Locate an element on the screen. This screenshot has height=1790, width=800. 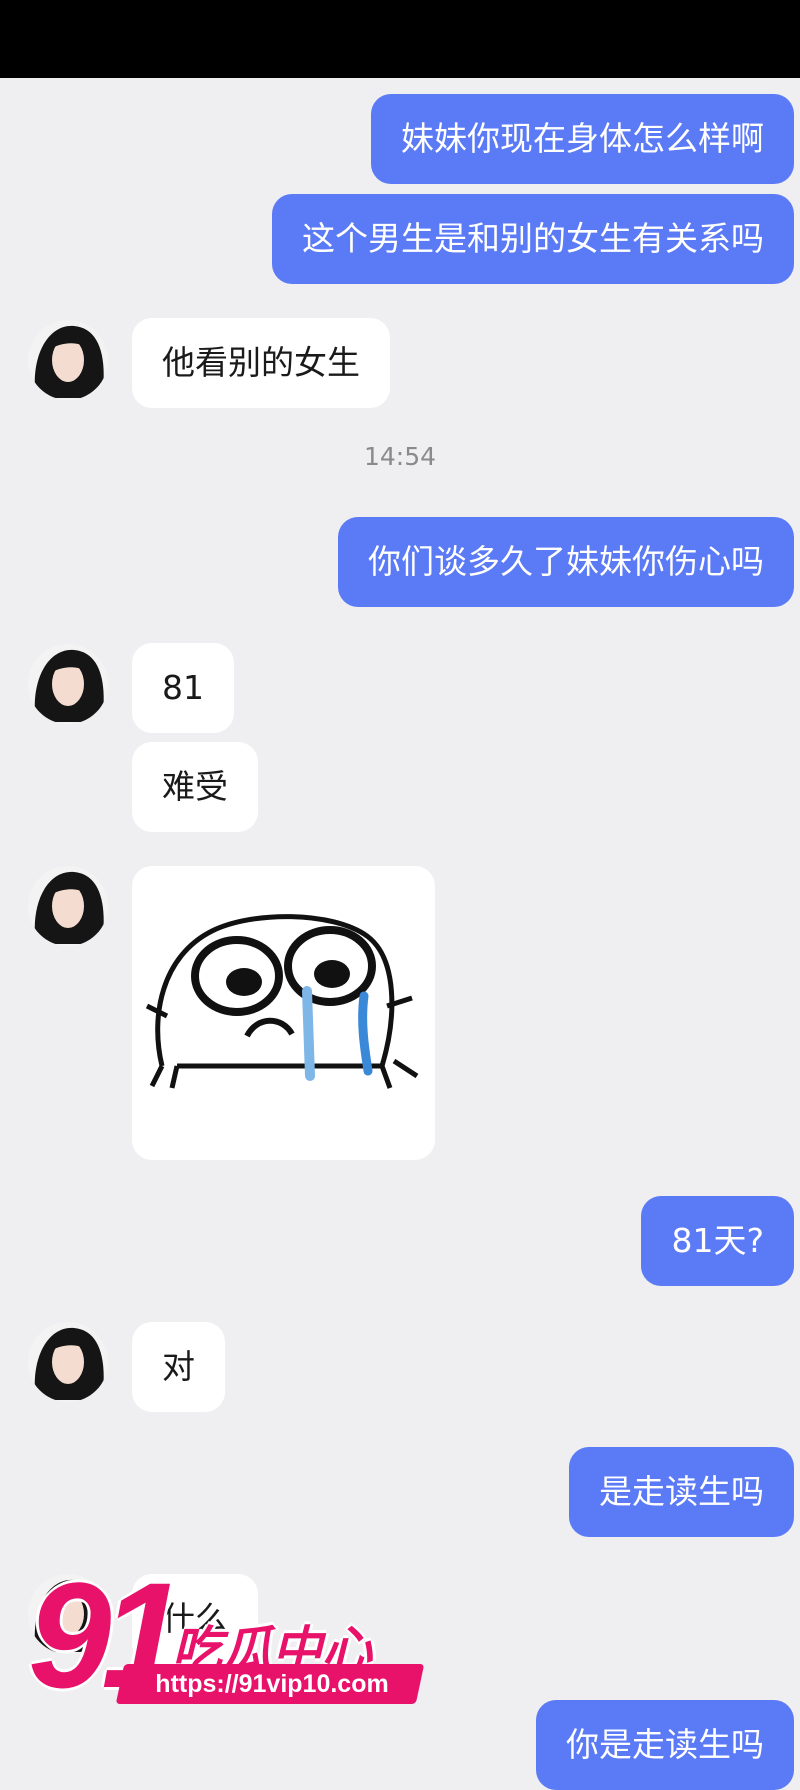
message-bubble-outgoing: 妹妹你现在身体怎么样啊 is located at coordinates (582, 139).